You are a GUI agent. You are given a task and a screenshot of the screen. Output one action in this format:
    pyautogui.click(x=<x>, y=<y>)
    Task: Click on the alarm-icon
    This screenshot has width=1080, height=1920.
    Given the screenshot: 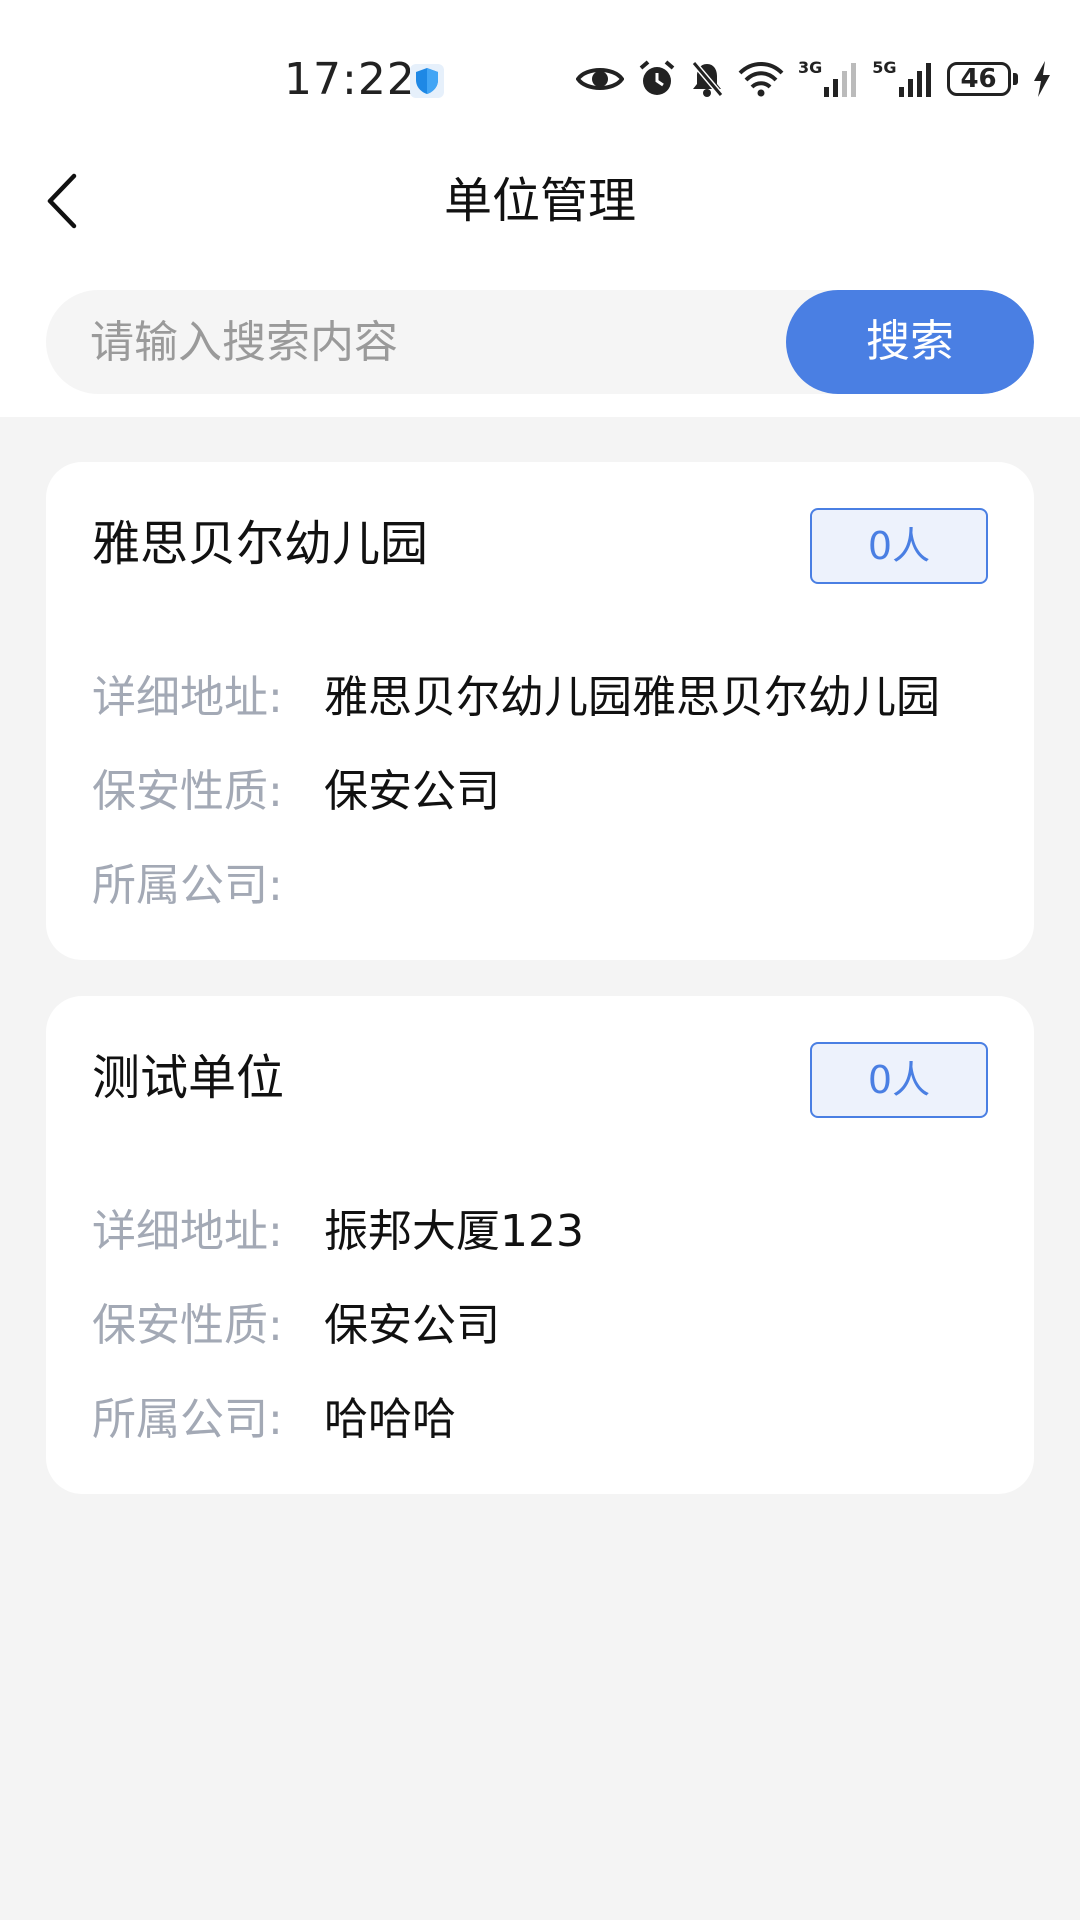 What is the action you would take?
    pyautogui.click(x=657, y=79)
    